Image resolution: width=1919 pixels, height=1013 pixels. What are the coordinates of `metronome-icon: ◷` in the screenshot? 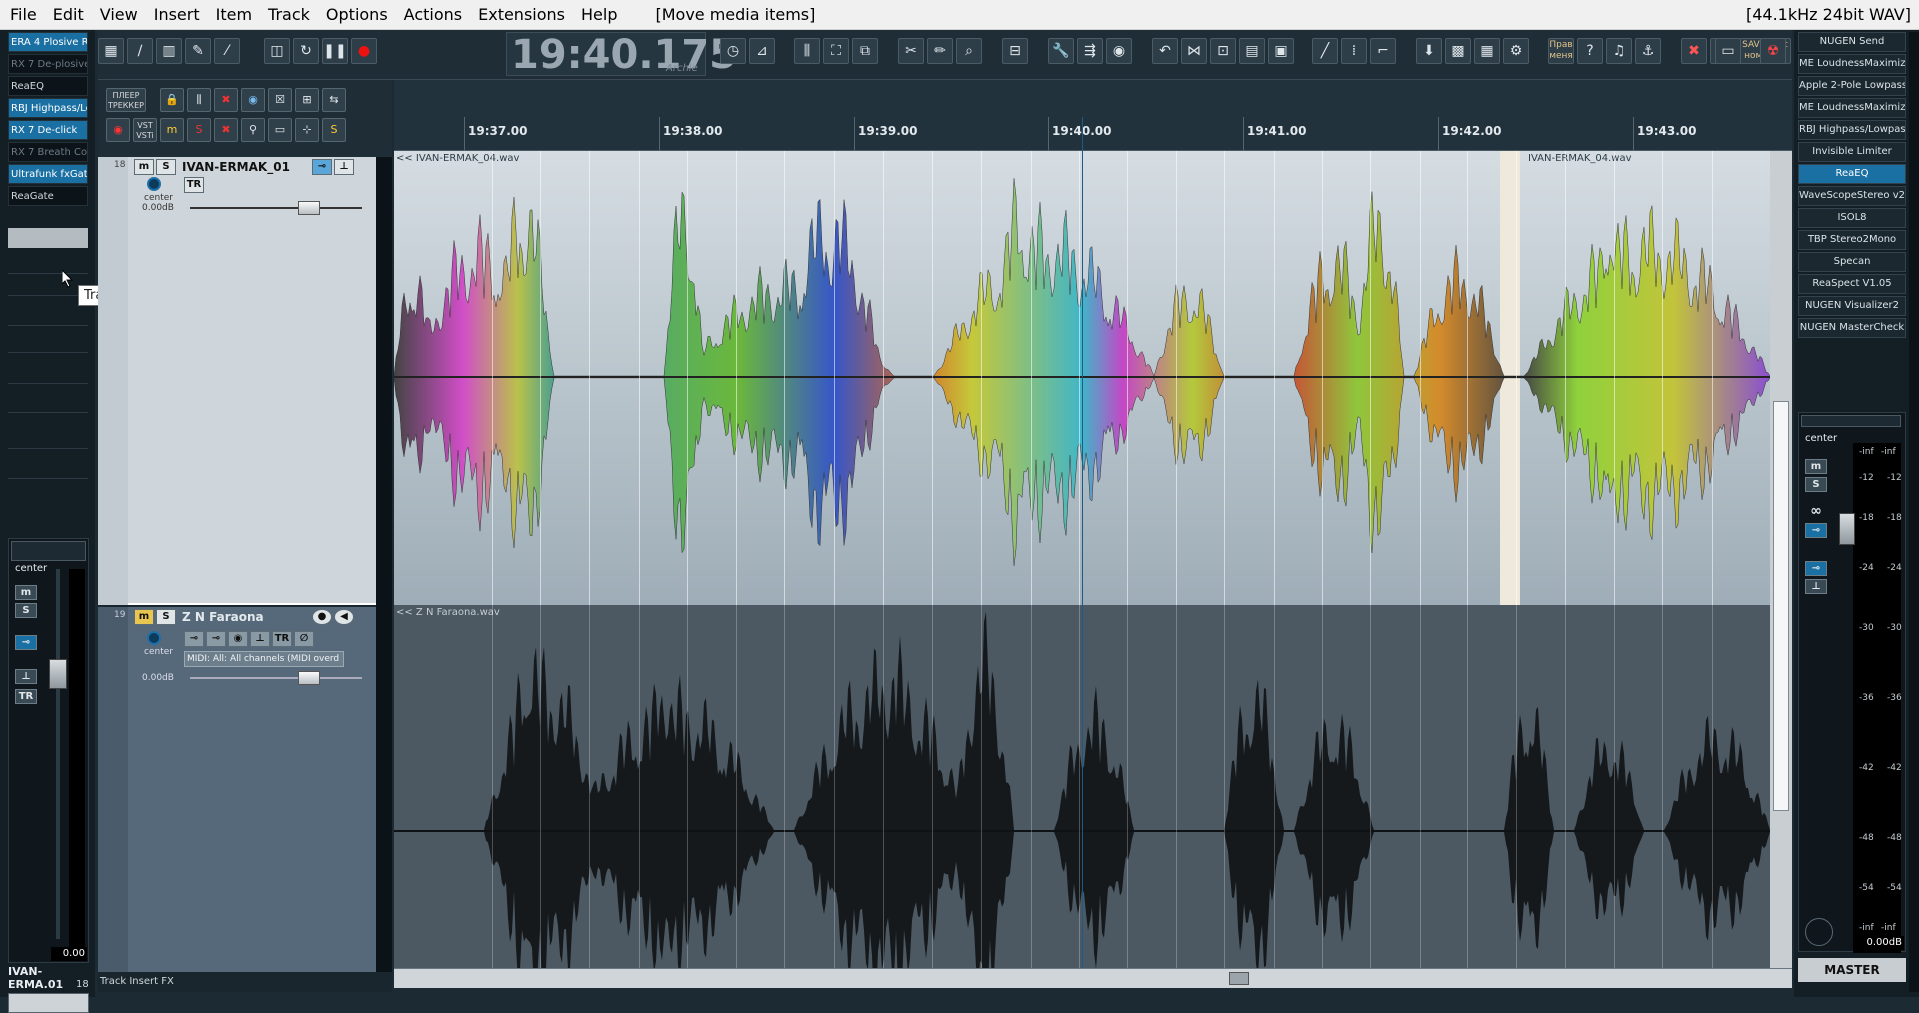 It's located at (733, 51).